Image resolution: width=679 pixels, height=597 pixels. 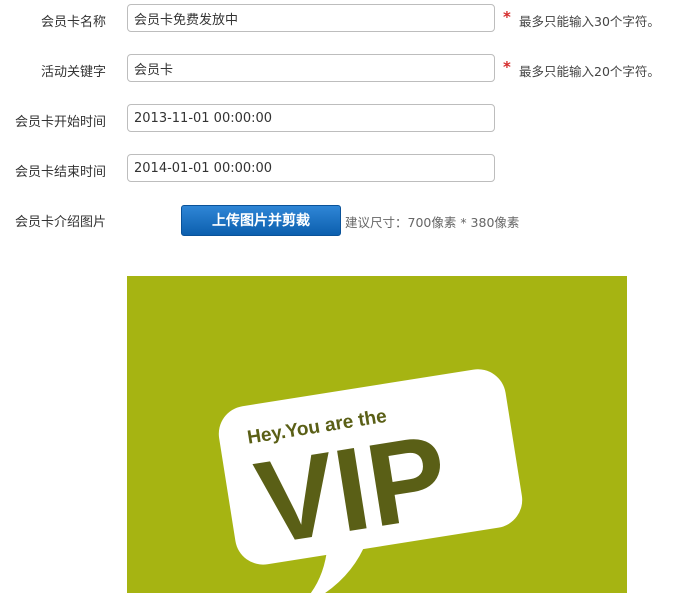 What do you see at coordinates (311, 168) in the screenshot?
I see `end-time-input` at bounding box center [311, 168].